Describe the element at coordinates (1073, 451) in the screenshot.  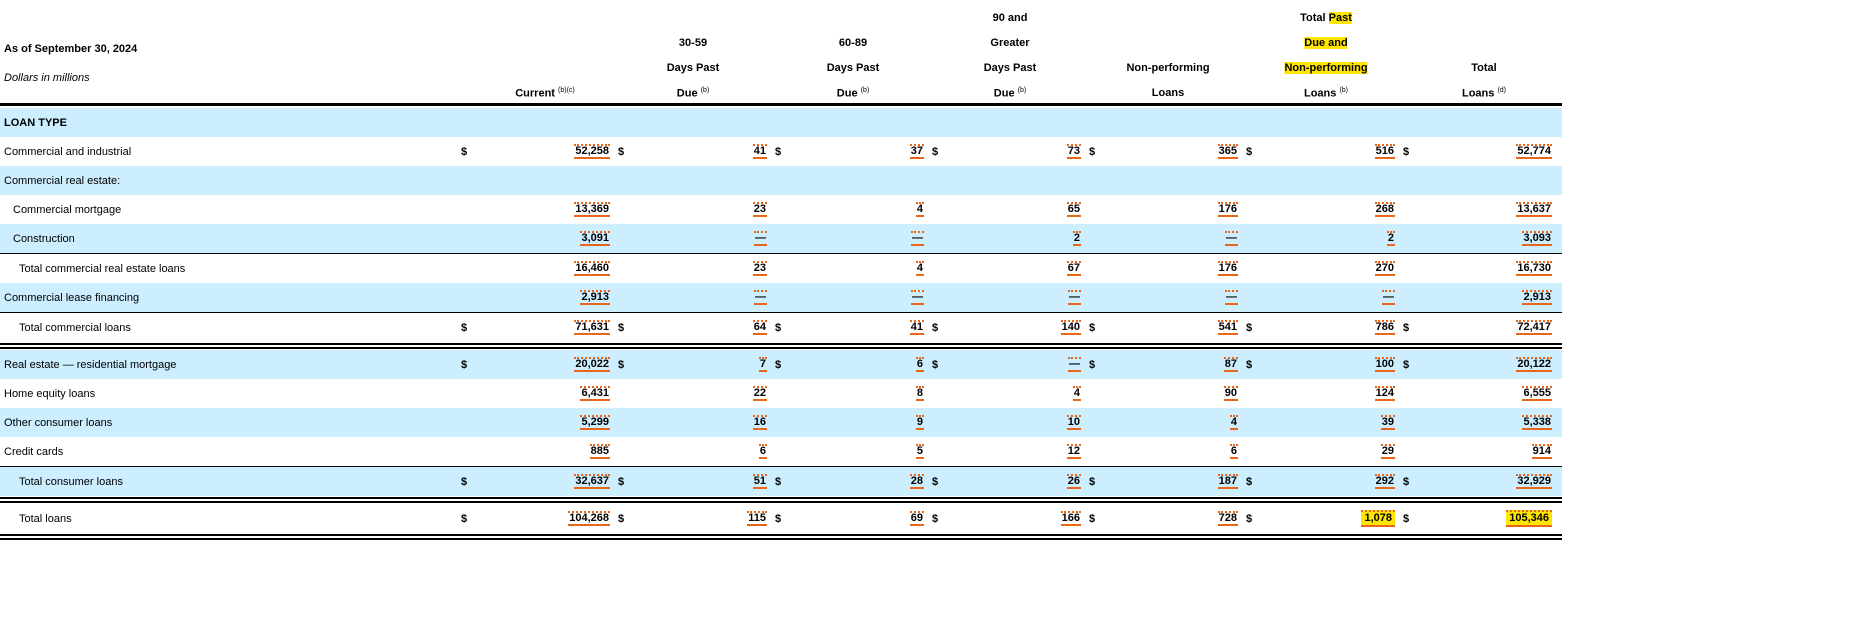
I see `cell-value: 12` at that location.